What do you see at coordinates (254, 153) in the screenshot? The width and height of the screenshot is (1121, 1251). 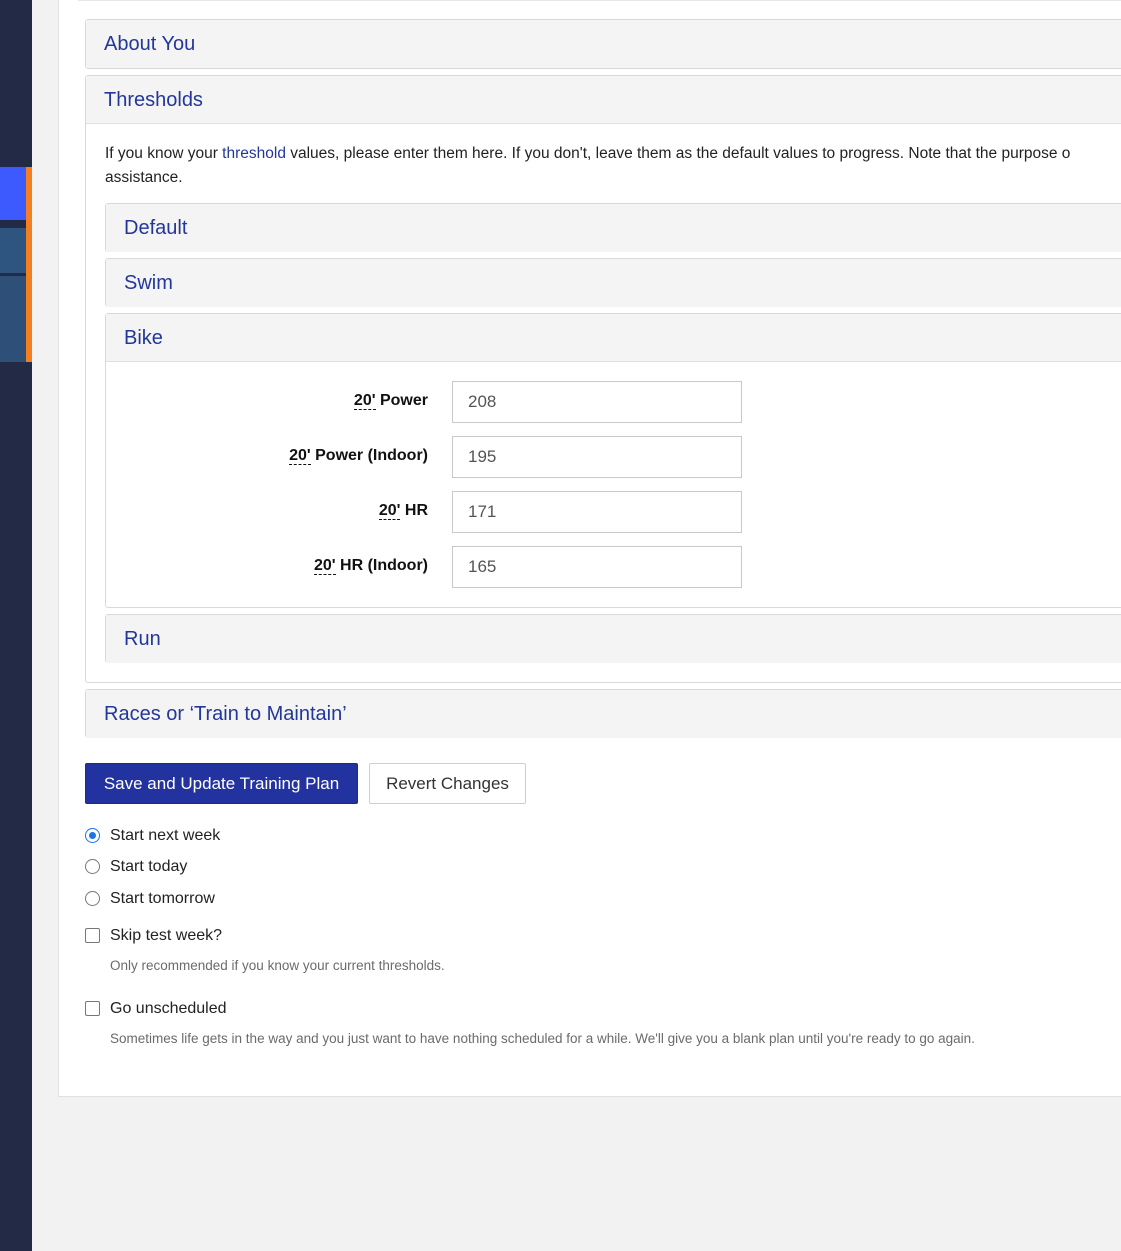 I see `threshold-link: threshold` at bounding box center [254, 153].